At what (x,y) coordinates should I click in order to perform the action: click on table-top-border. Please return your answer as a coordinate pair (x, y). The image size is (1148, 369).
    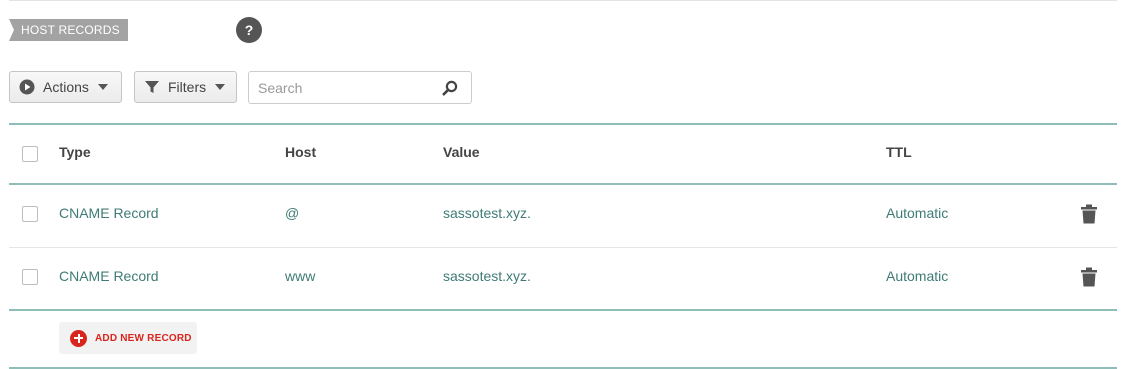
    Looking at the image, I should click on (563, 124).